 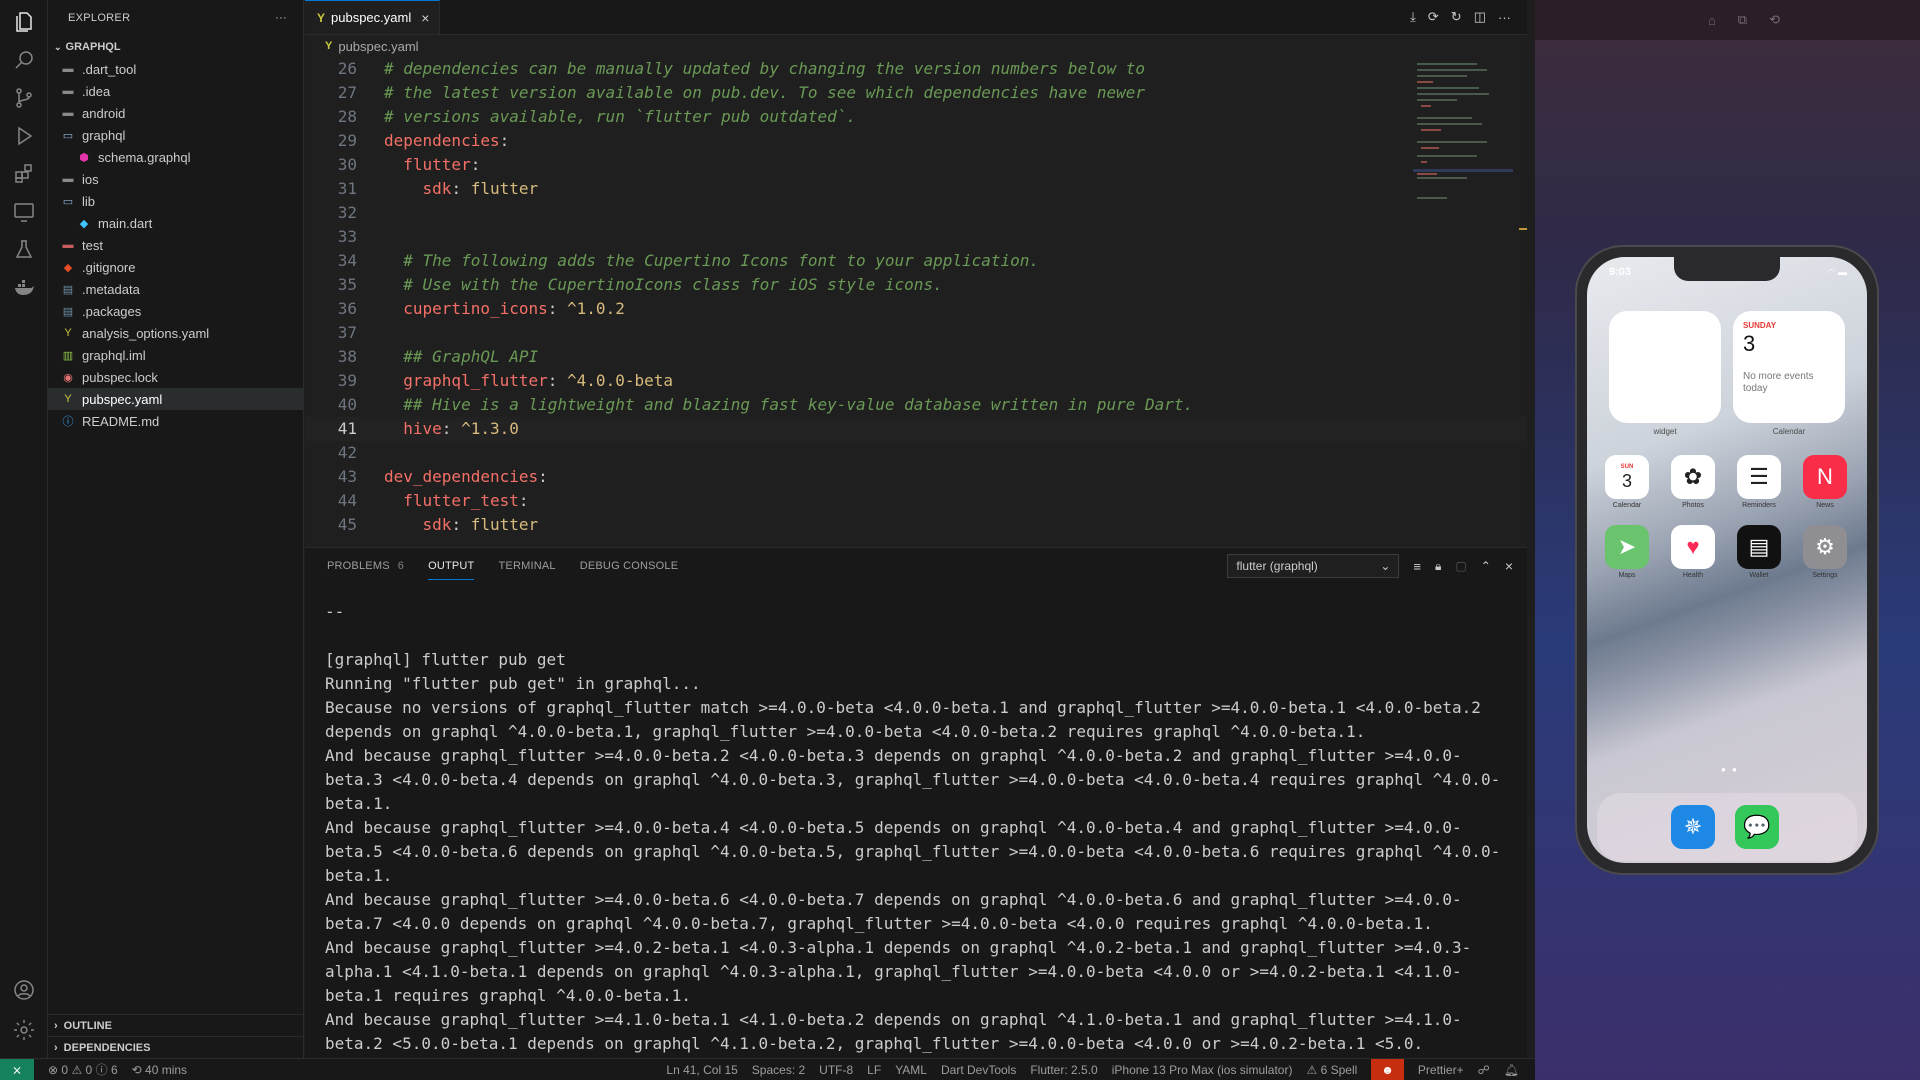 I want to click on code-line: 30 flutter:, so click(x=916, y=165).